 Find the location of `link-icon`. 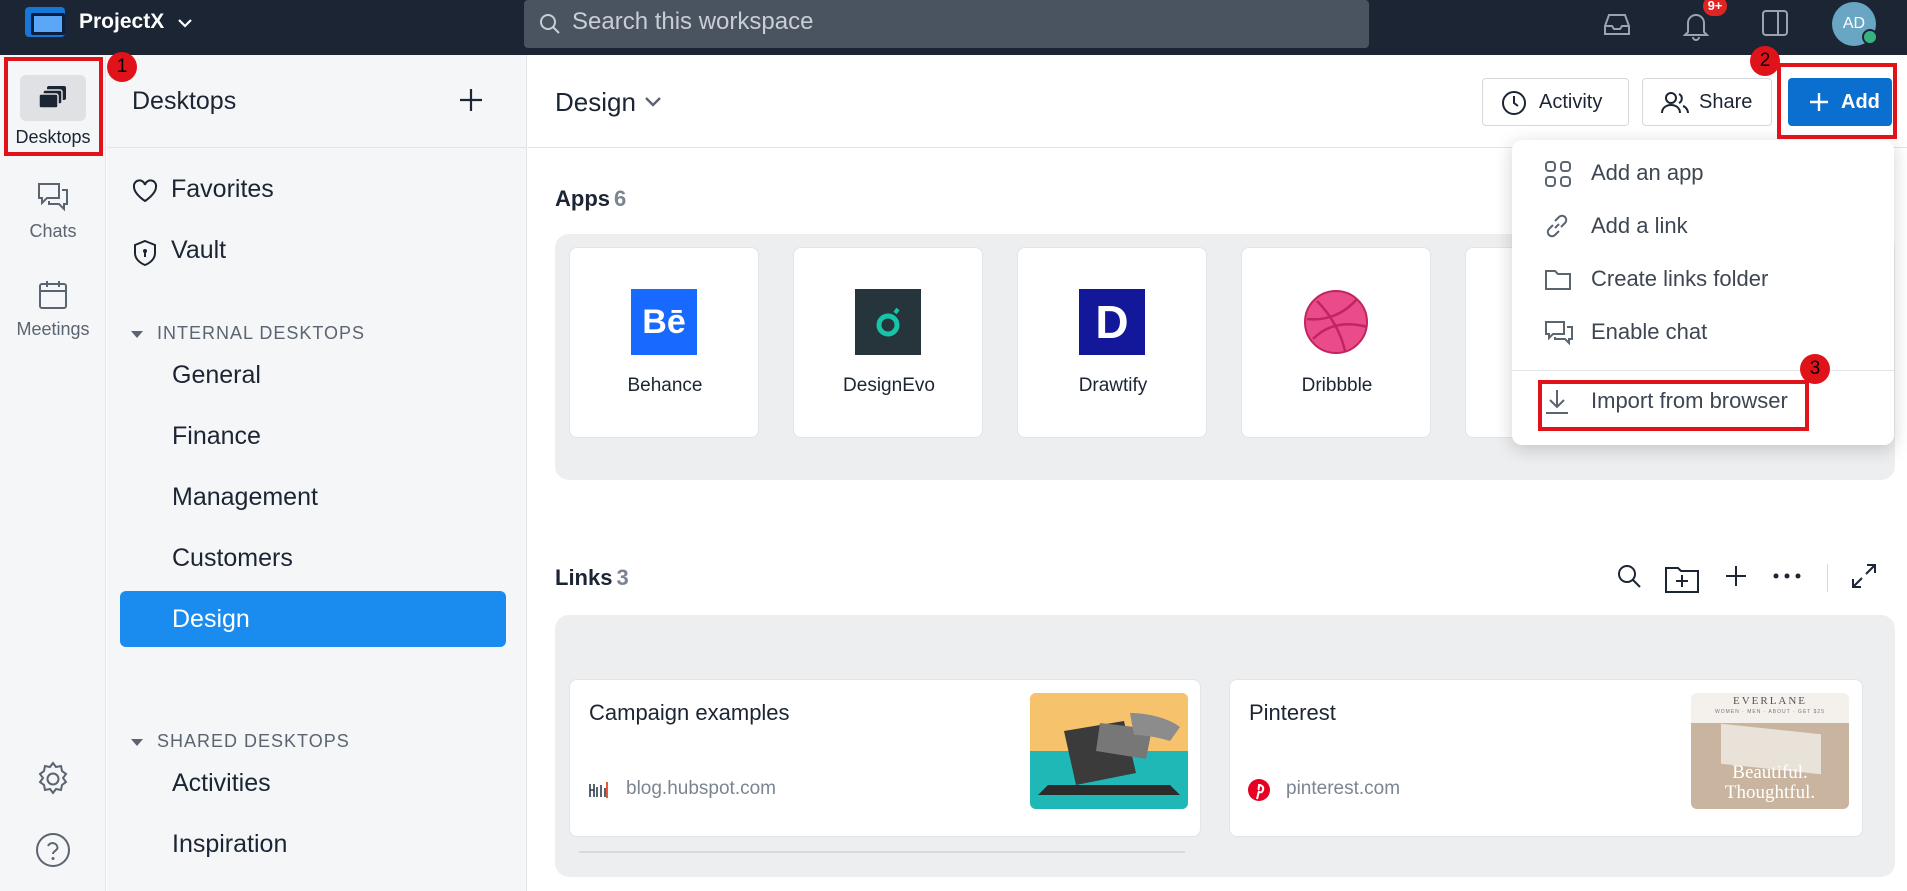

link-icon is located at coordinates (1557, 226).